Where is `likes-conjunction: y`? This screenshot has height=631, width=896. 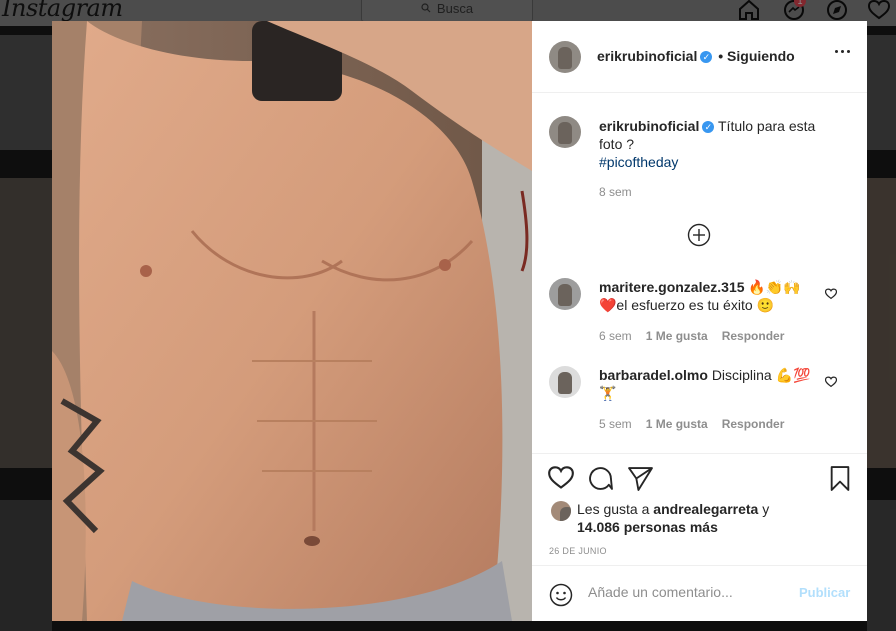 likes-conjunction: y is located at coordinates (766, 509).